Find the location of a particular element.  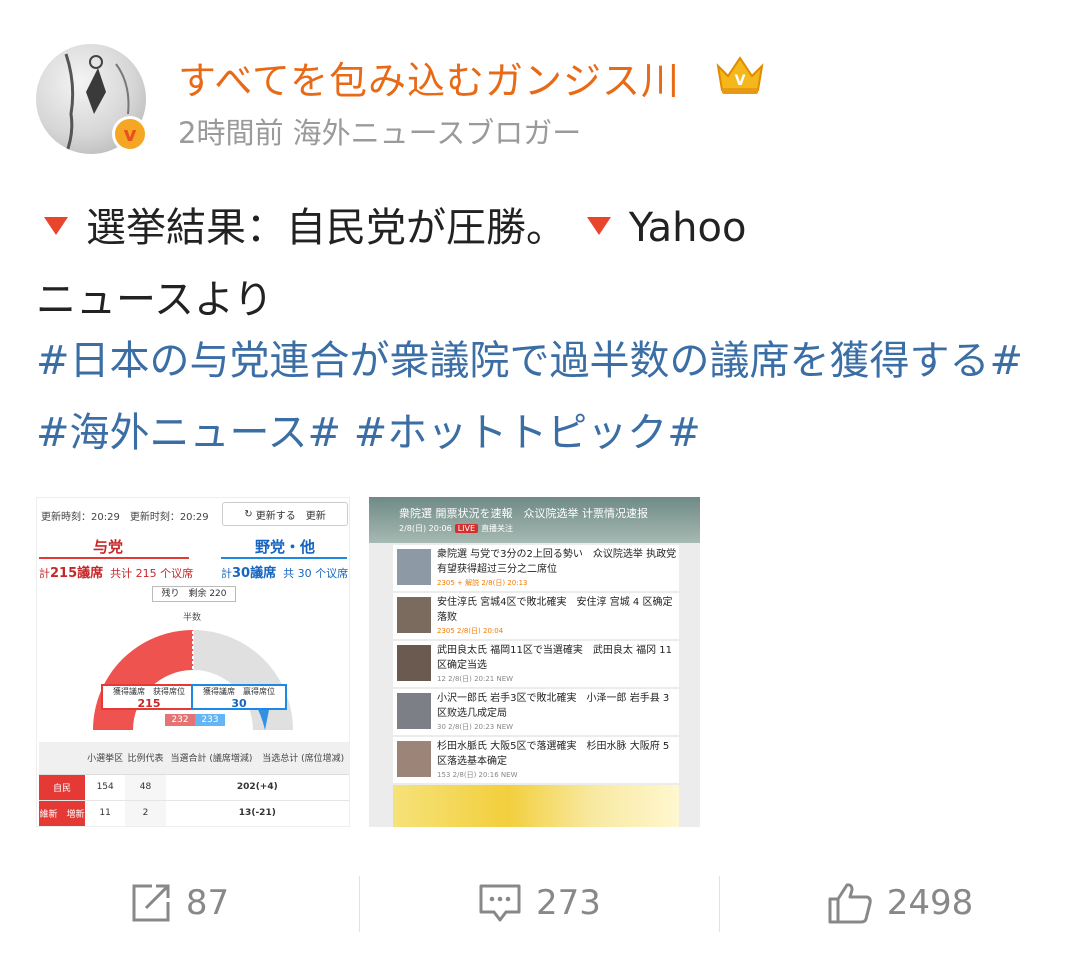

table-header: 比例代表 is located at coordinates (145, 758).